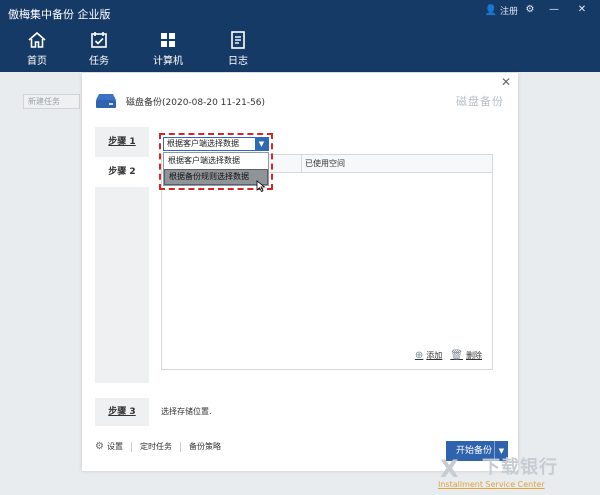  What do you see at coordinates (37, 51) in the screenshot?
I see `nav-home: 首页` at bounding box center [37, 51].